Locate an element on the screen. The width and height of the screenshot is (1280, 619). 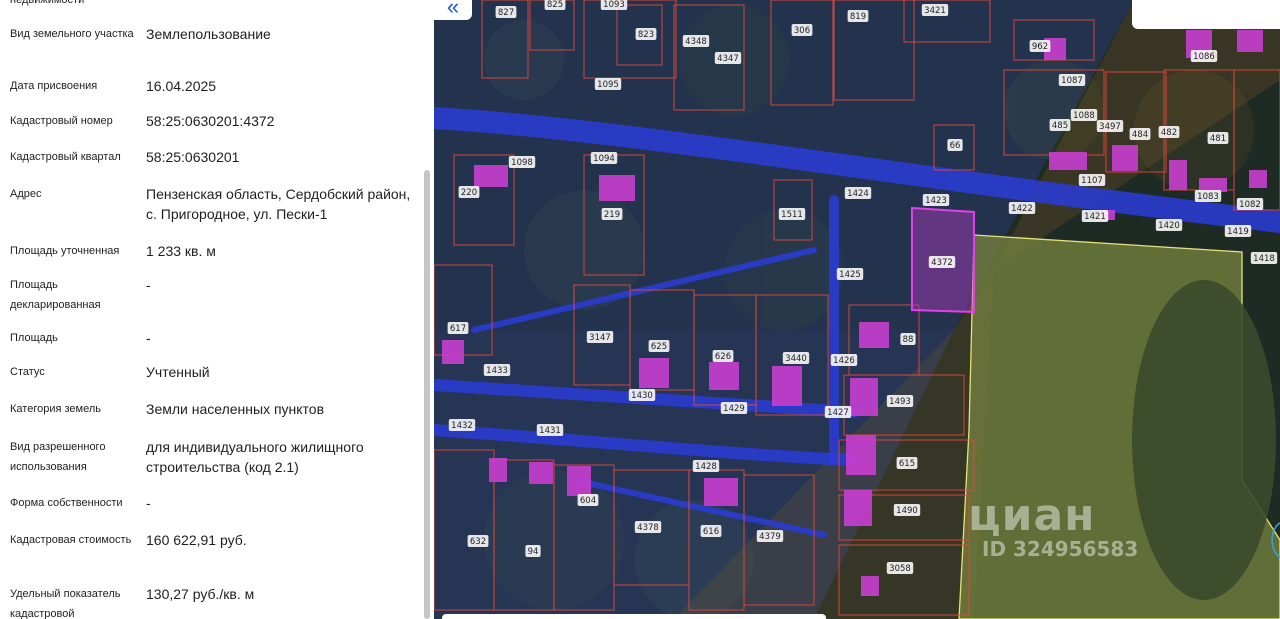
row-label: Удельный показатель кадастровой is located at coordinates (65, 603).